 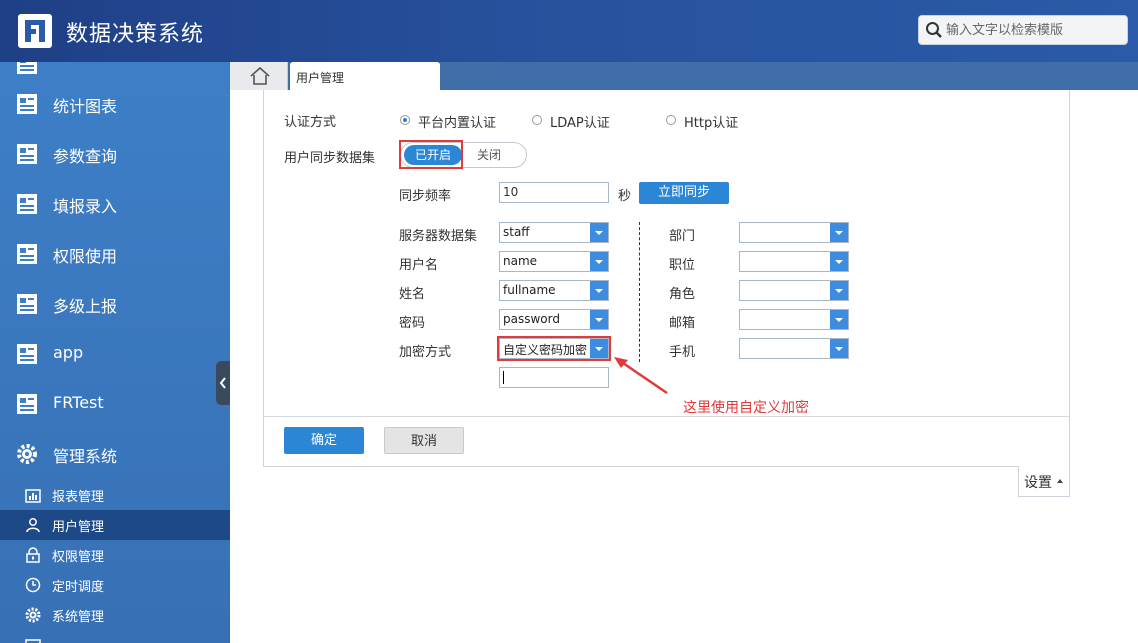 What do you see at coordinates (85, 256) in the screenshot?
I see `sidebar-item-label: 权限使用` at bounding box center [85, 256].